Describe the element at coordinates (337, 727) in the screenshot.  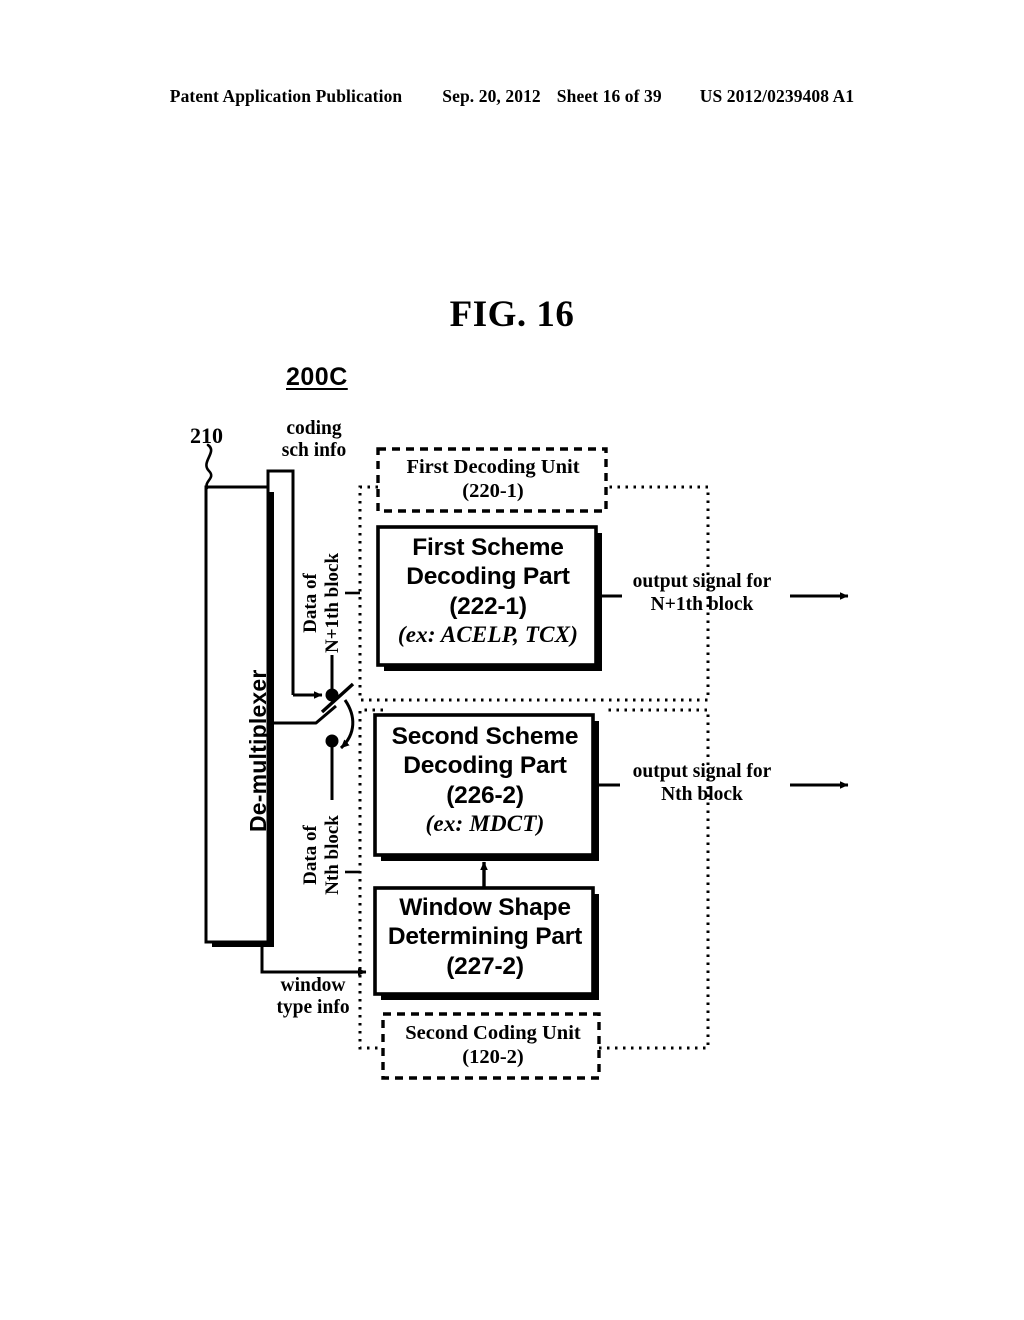
I see `scheme-selector-switch` at that location.